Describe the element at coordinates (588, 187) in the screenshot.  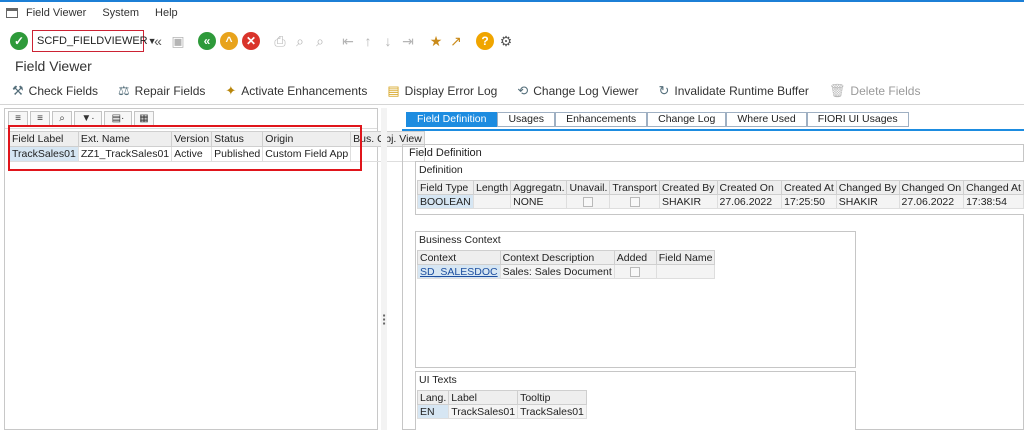
I see `column-header: Unavail.` at that location.